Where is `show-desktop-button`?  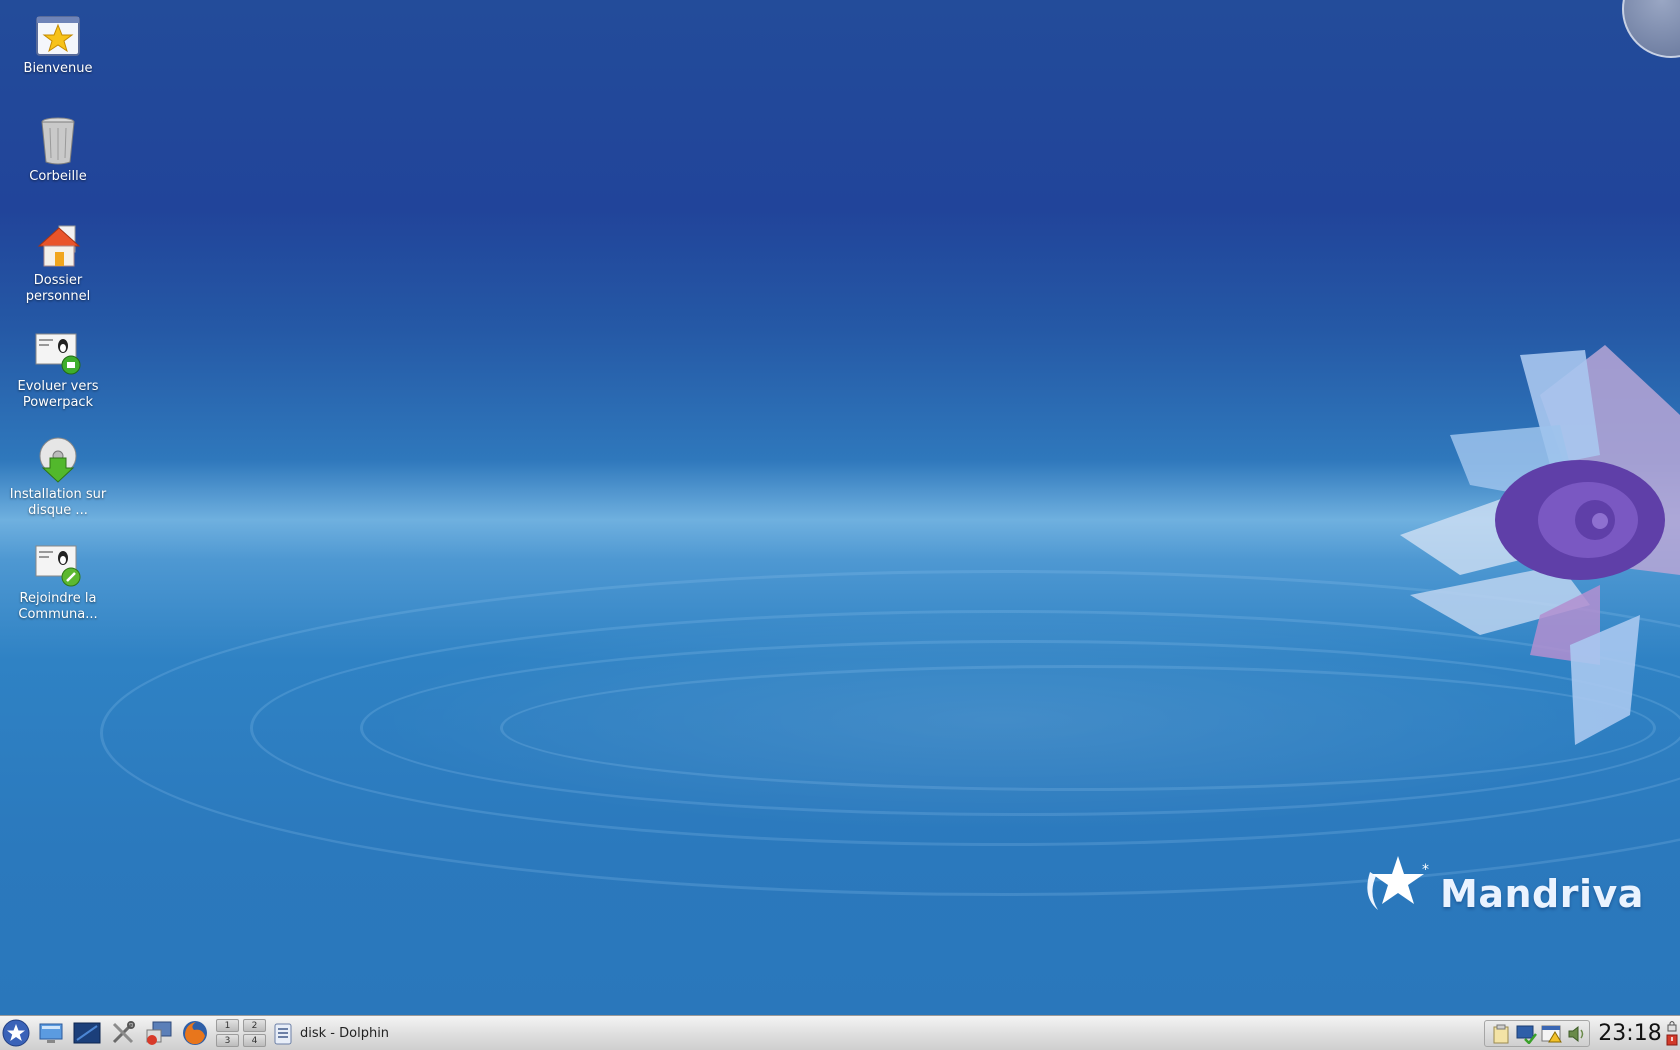
show-desktop-button is located at coordinates (51, 1033).